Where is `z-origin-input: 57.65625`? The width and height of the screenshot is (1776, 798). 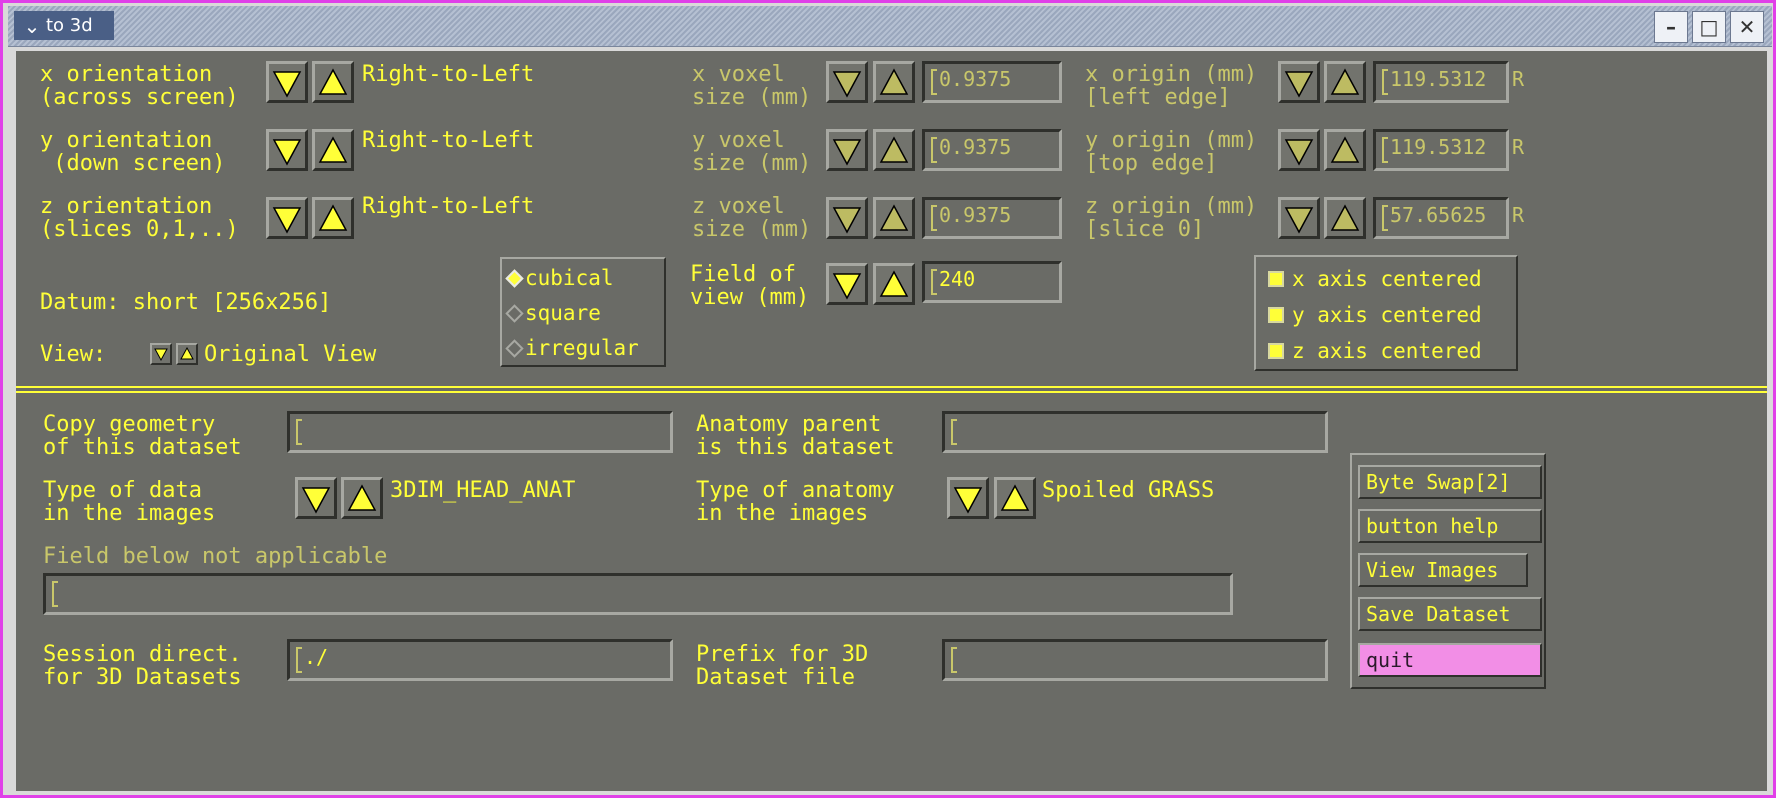
z-origin-input: 57.65625 is located at coordinates (1441, 218).